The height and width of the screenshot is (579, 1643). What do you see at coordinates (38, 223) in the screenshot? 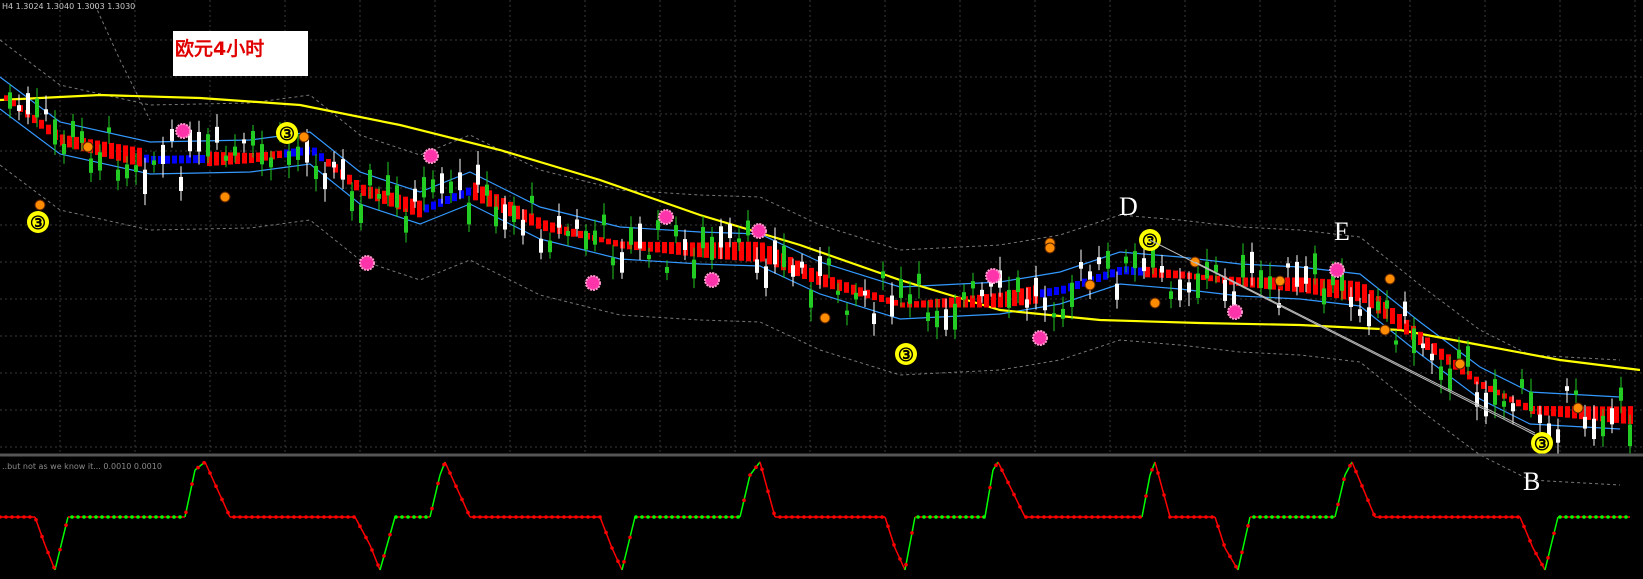
I see `marker-3-icon: ③` at bounding box center [38, 223].